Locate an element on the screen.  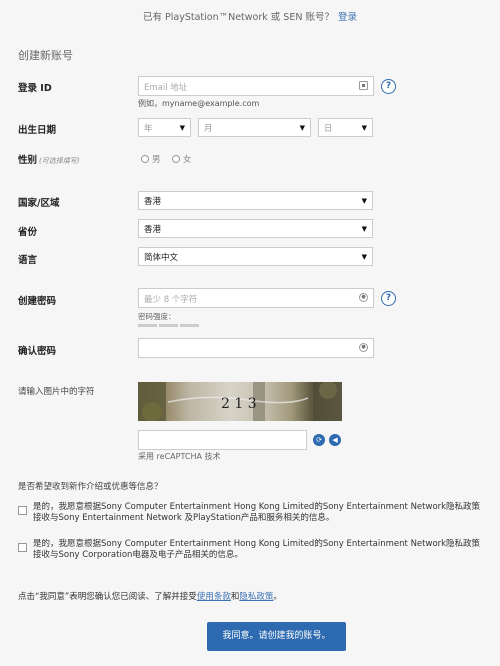
password-input: 最少 8 个字符 ● is located at coordinates (256, 298).